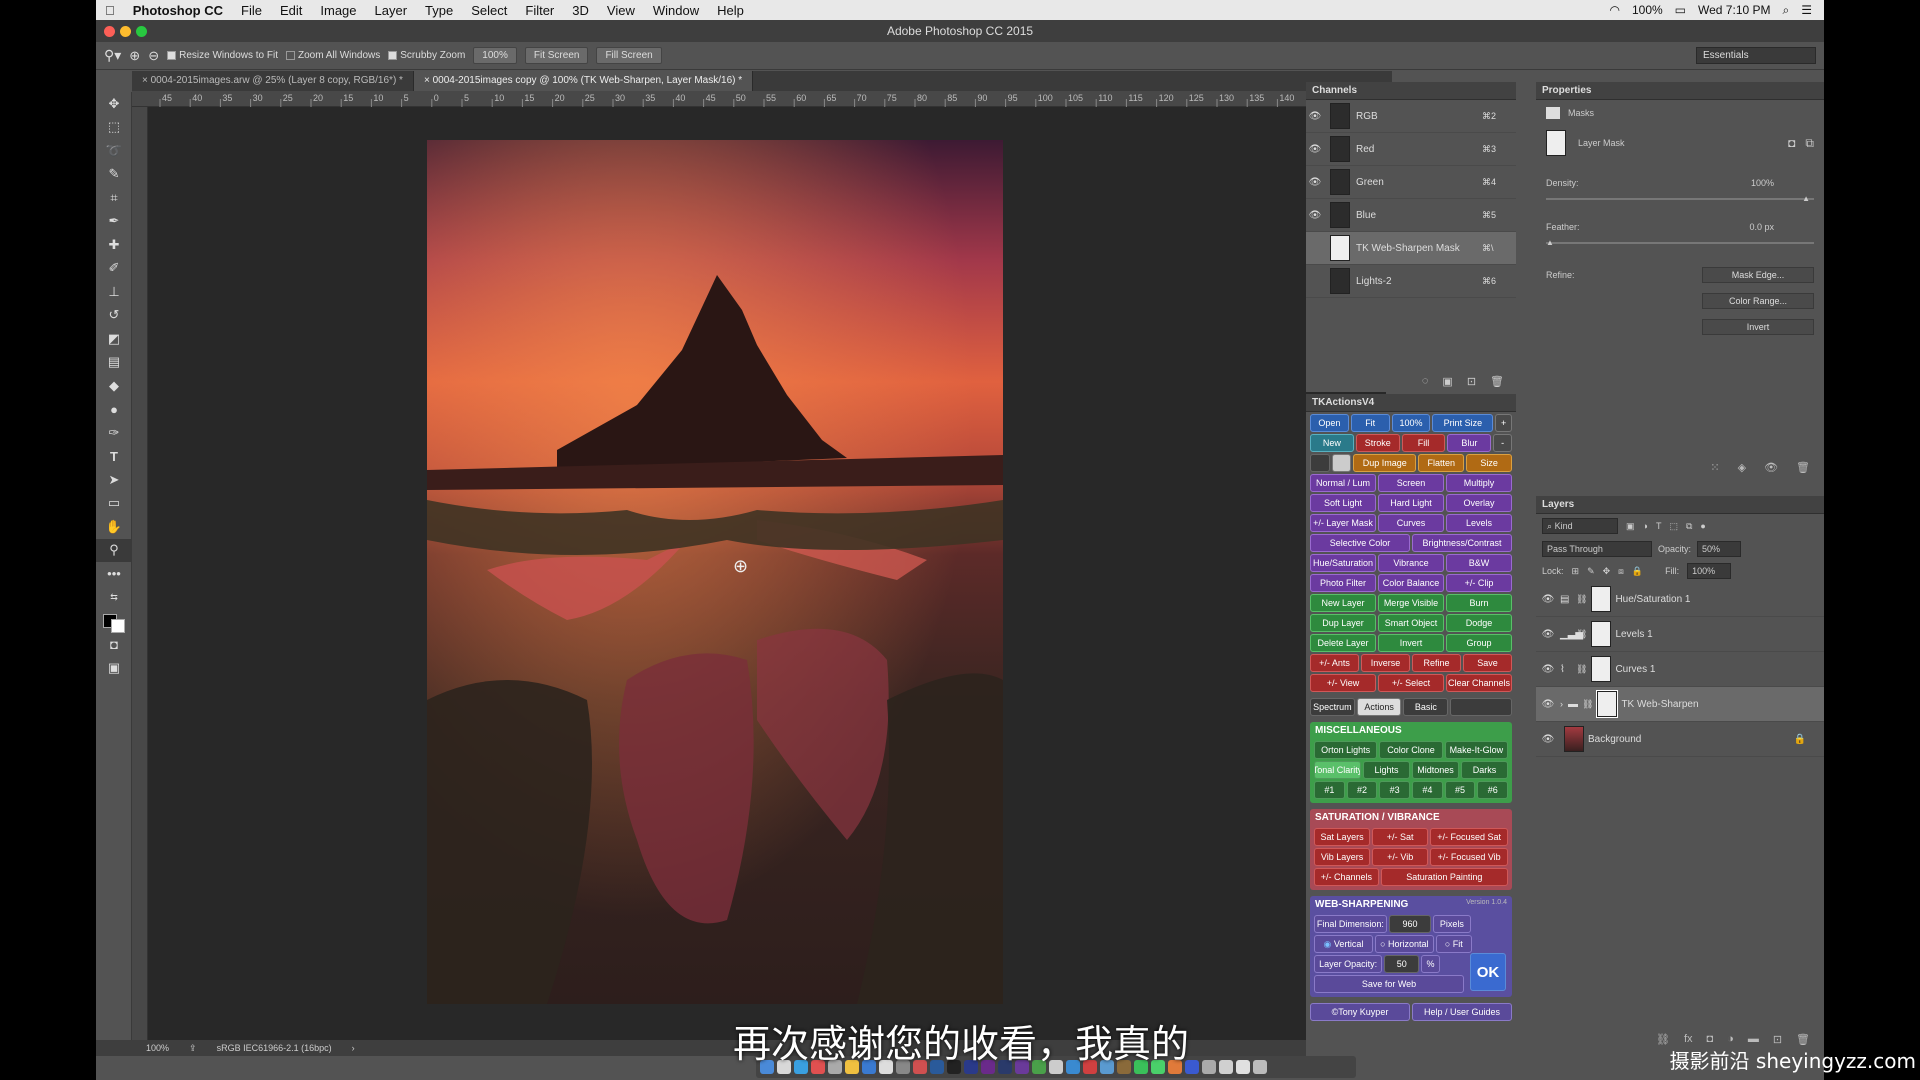 The height and width of the screenshot is (1080, 1920). Describe the element at coordinates (114, 128) in the screenshot. I see `marquee-tool-icon: ⬚` at that location.